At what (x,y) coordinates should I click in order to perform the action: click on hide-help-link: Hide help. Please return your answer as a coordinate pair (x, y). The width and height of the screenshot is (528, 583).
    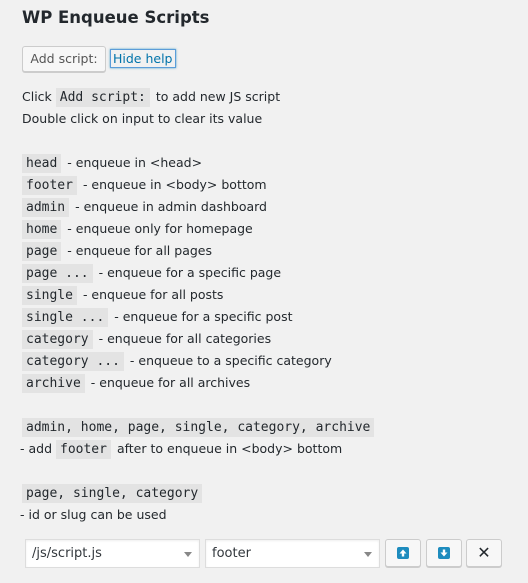
    Looking at the image, I should click on (143, 58).